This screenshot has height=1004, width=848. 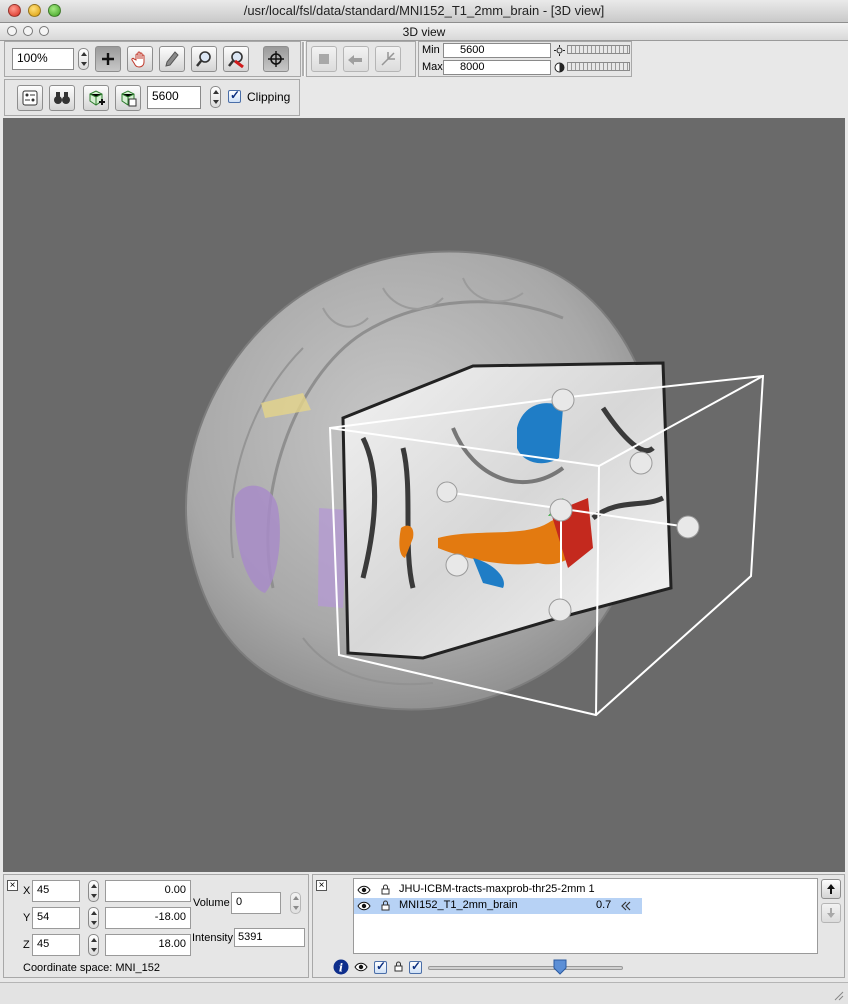 I want to click on layer-row: JHU-ICBM-tracts-maxprob-thr25-2mm 1, so click(x=498, y=890).